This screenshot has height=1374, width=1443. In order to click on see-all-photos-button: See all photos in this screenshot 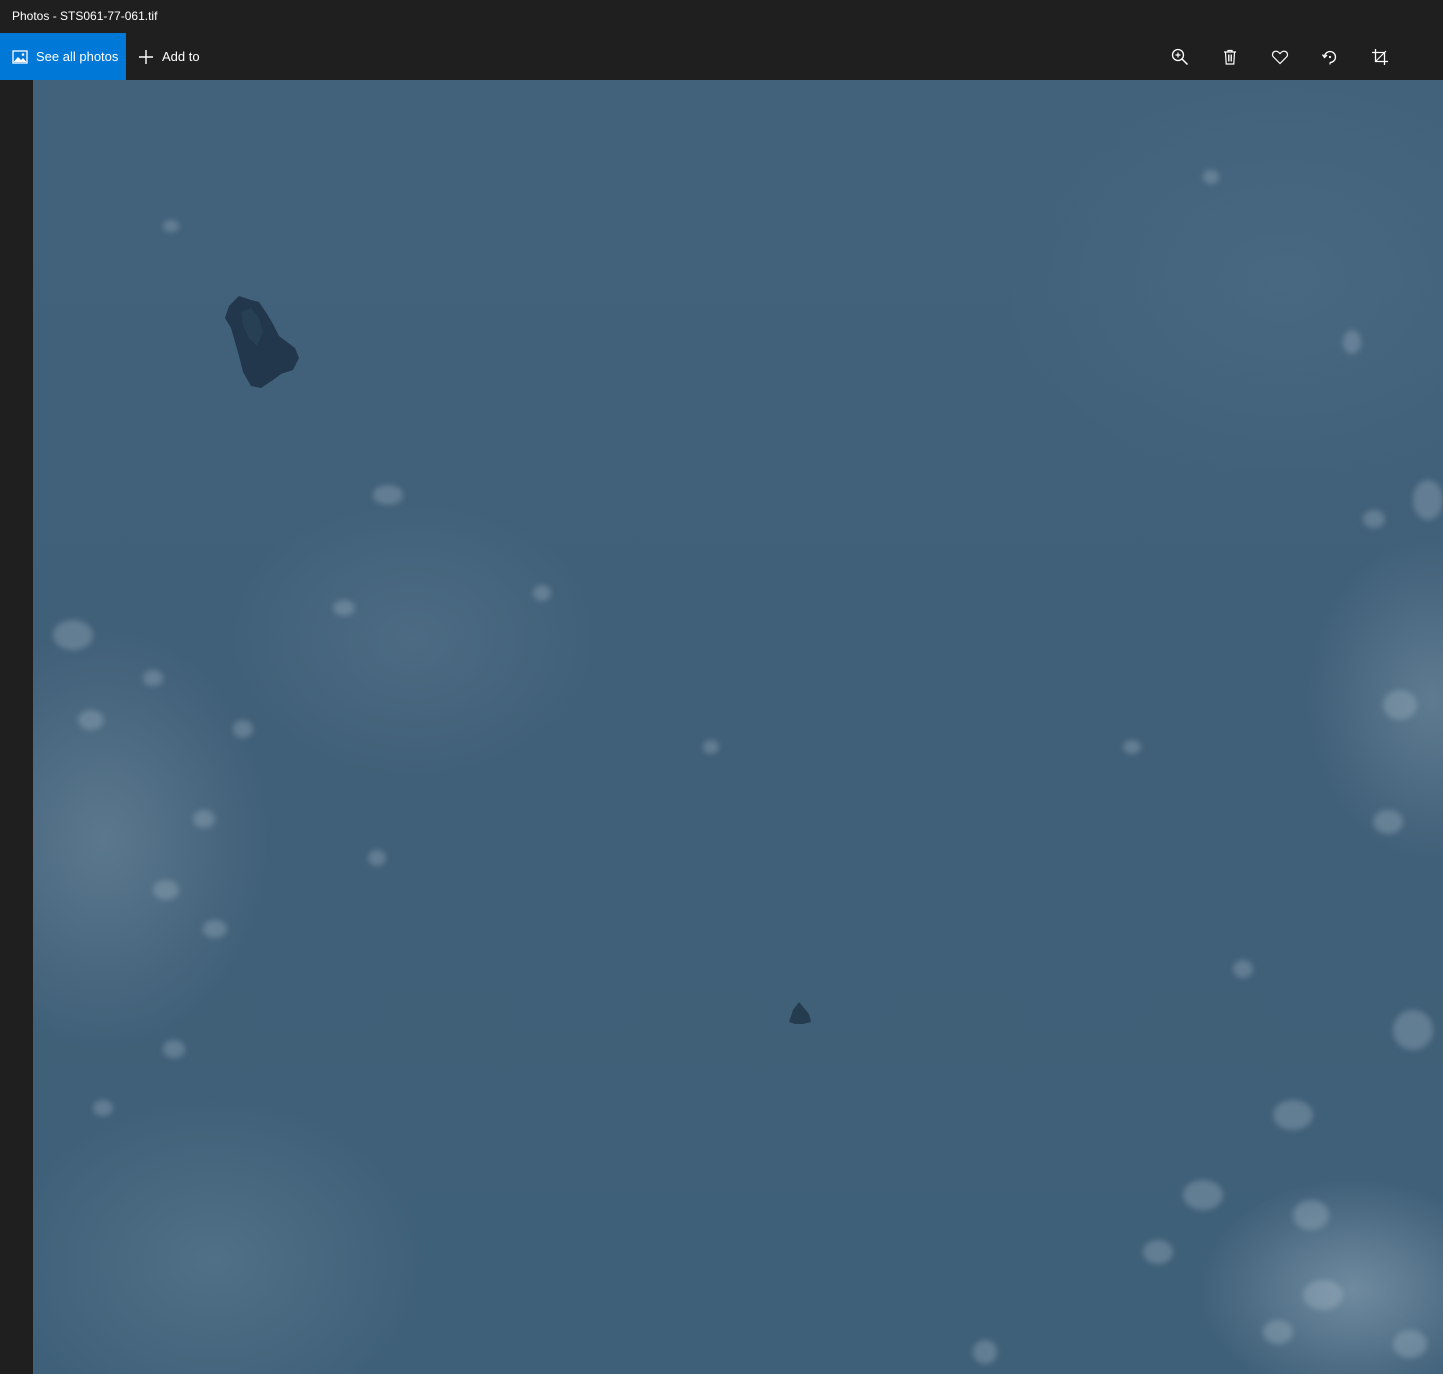, I will do `click(63, 56)`.